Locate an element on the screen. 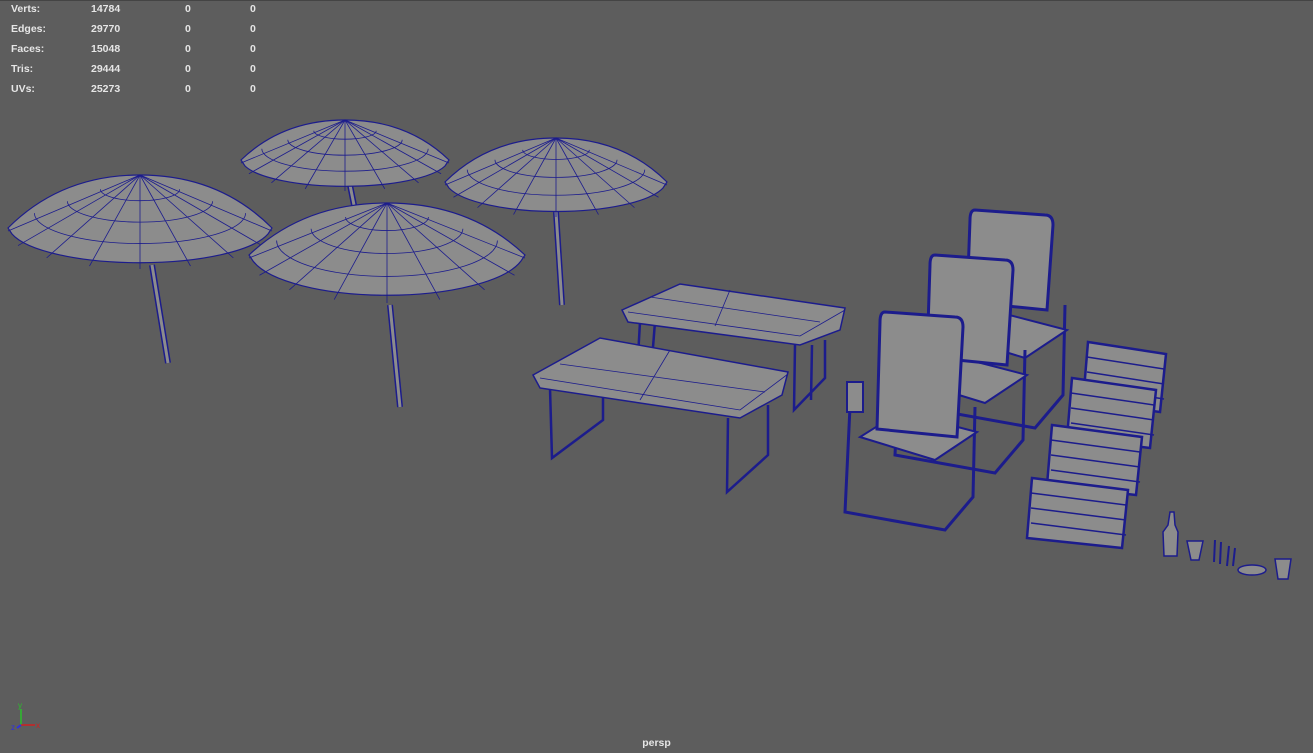 The height and width of the screenshot is (753, 1313). lounger-frame is located at coordinates (1077, 513).